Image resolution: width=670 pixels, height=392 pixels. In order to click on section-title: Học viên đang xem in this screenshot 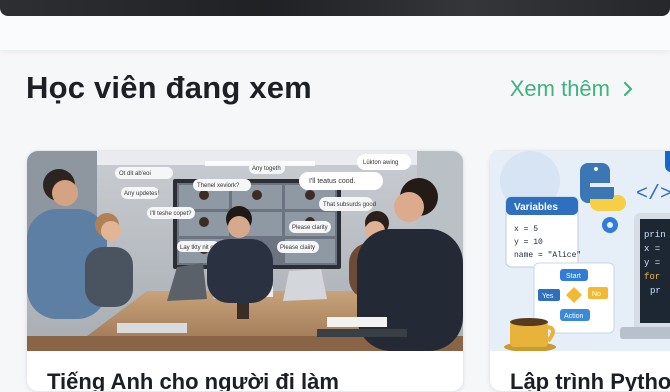, I will do `click(169, 87)`.